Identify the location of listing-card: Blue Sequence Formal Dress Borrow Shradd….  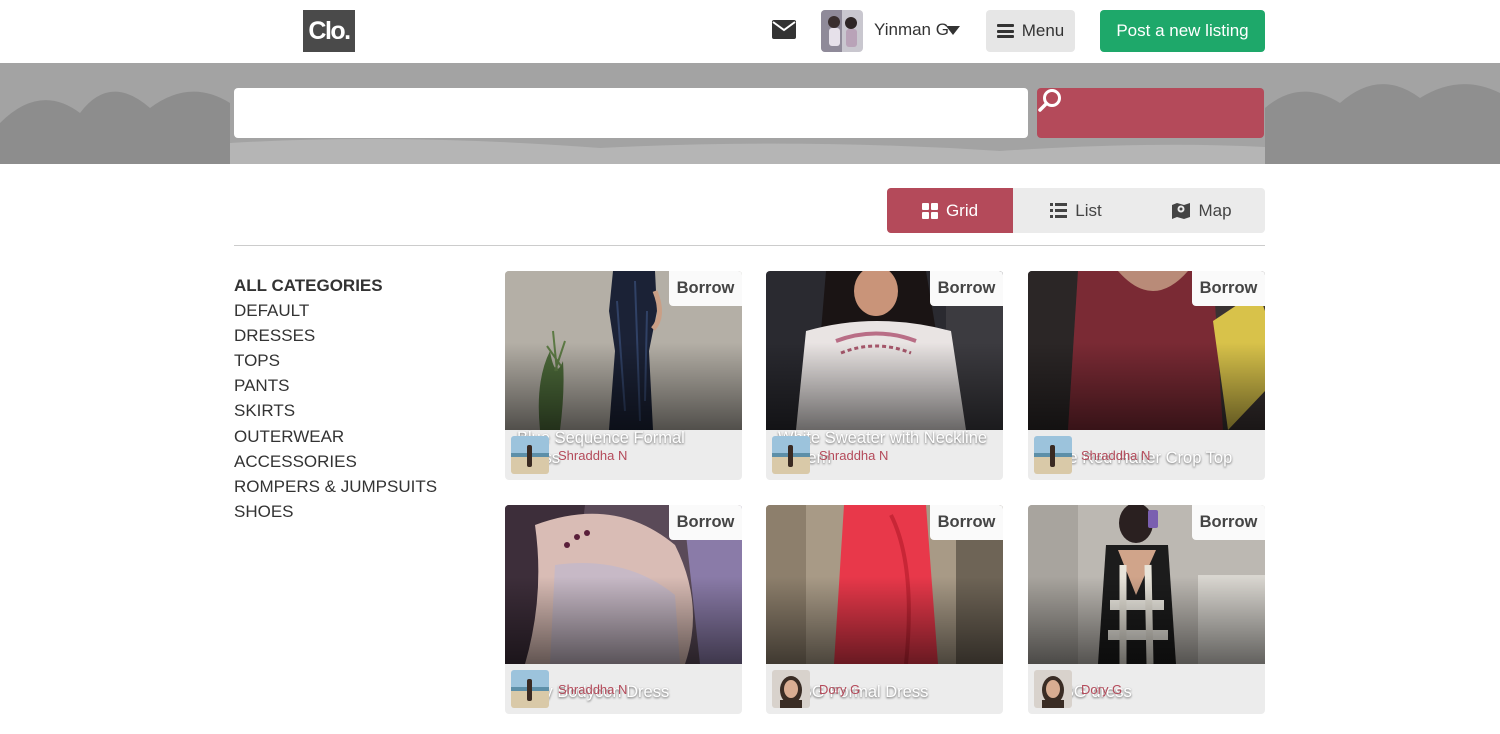
(623, 375).